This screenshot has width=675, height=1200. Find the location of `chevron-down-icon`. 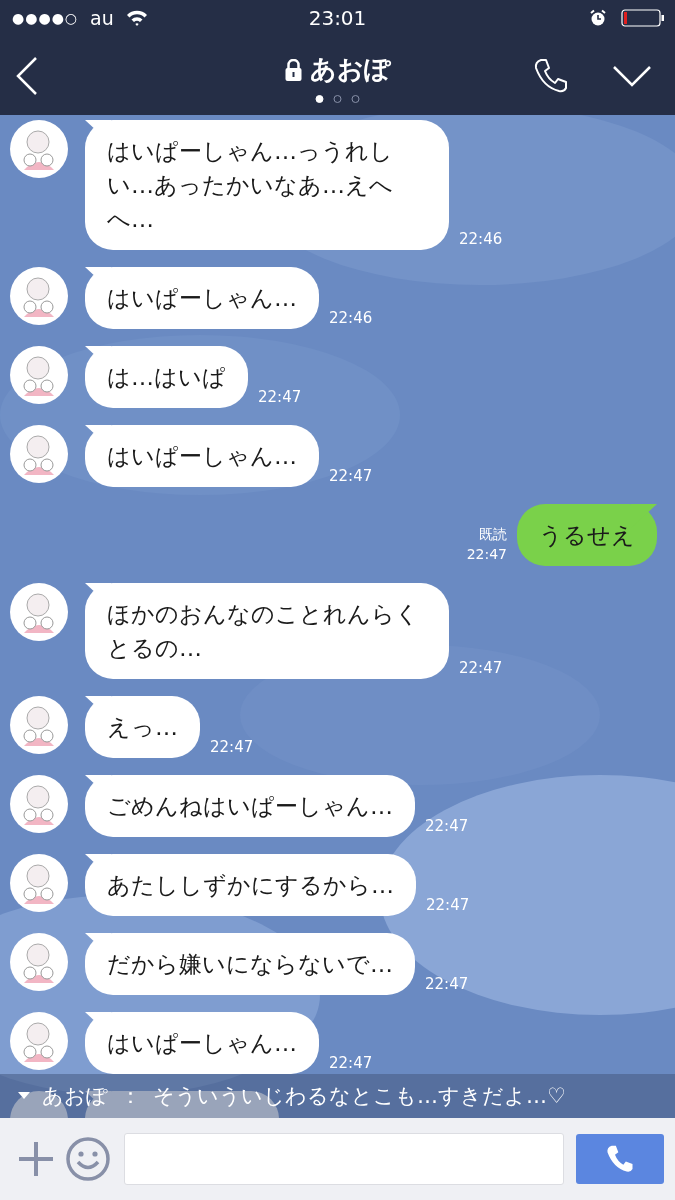

chevron-down-icon is located at coordinates (632, 75).